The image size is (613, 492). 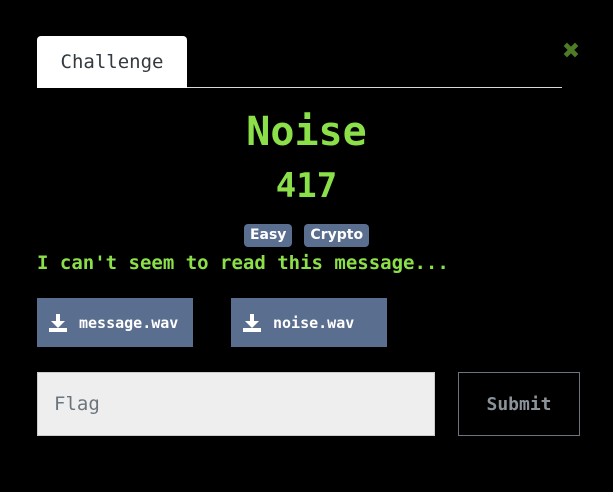 I want to click on close-glyph: ✖, so click(x=571, y=51).